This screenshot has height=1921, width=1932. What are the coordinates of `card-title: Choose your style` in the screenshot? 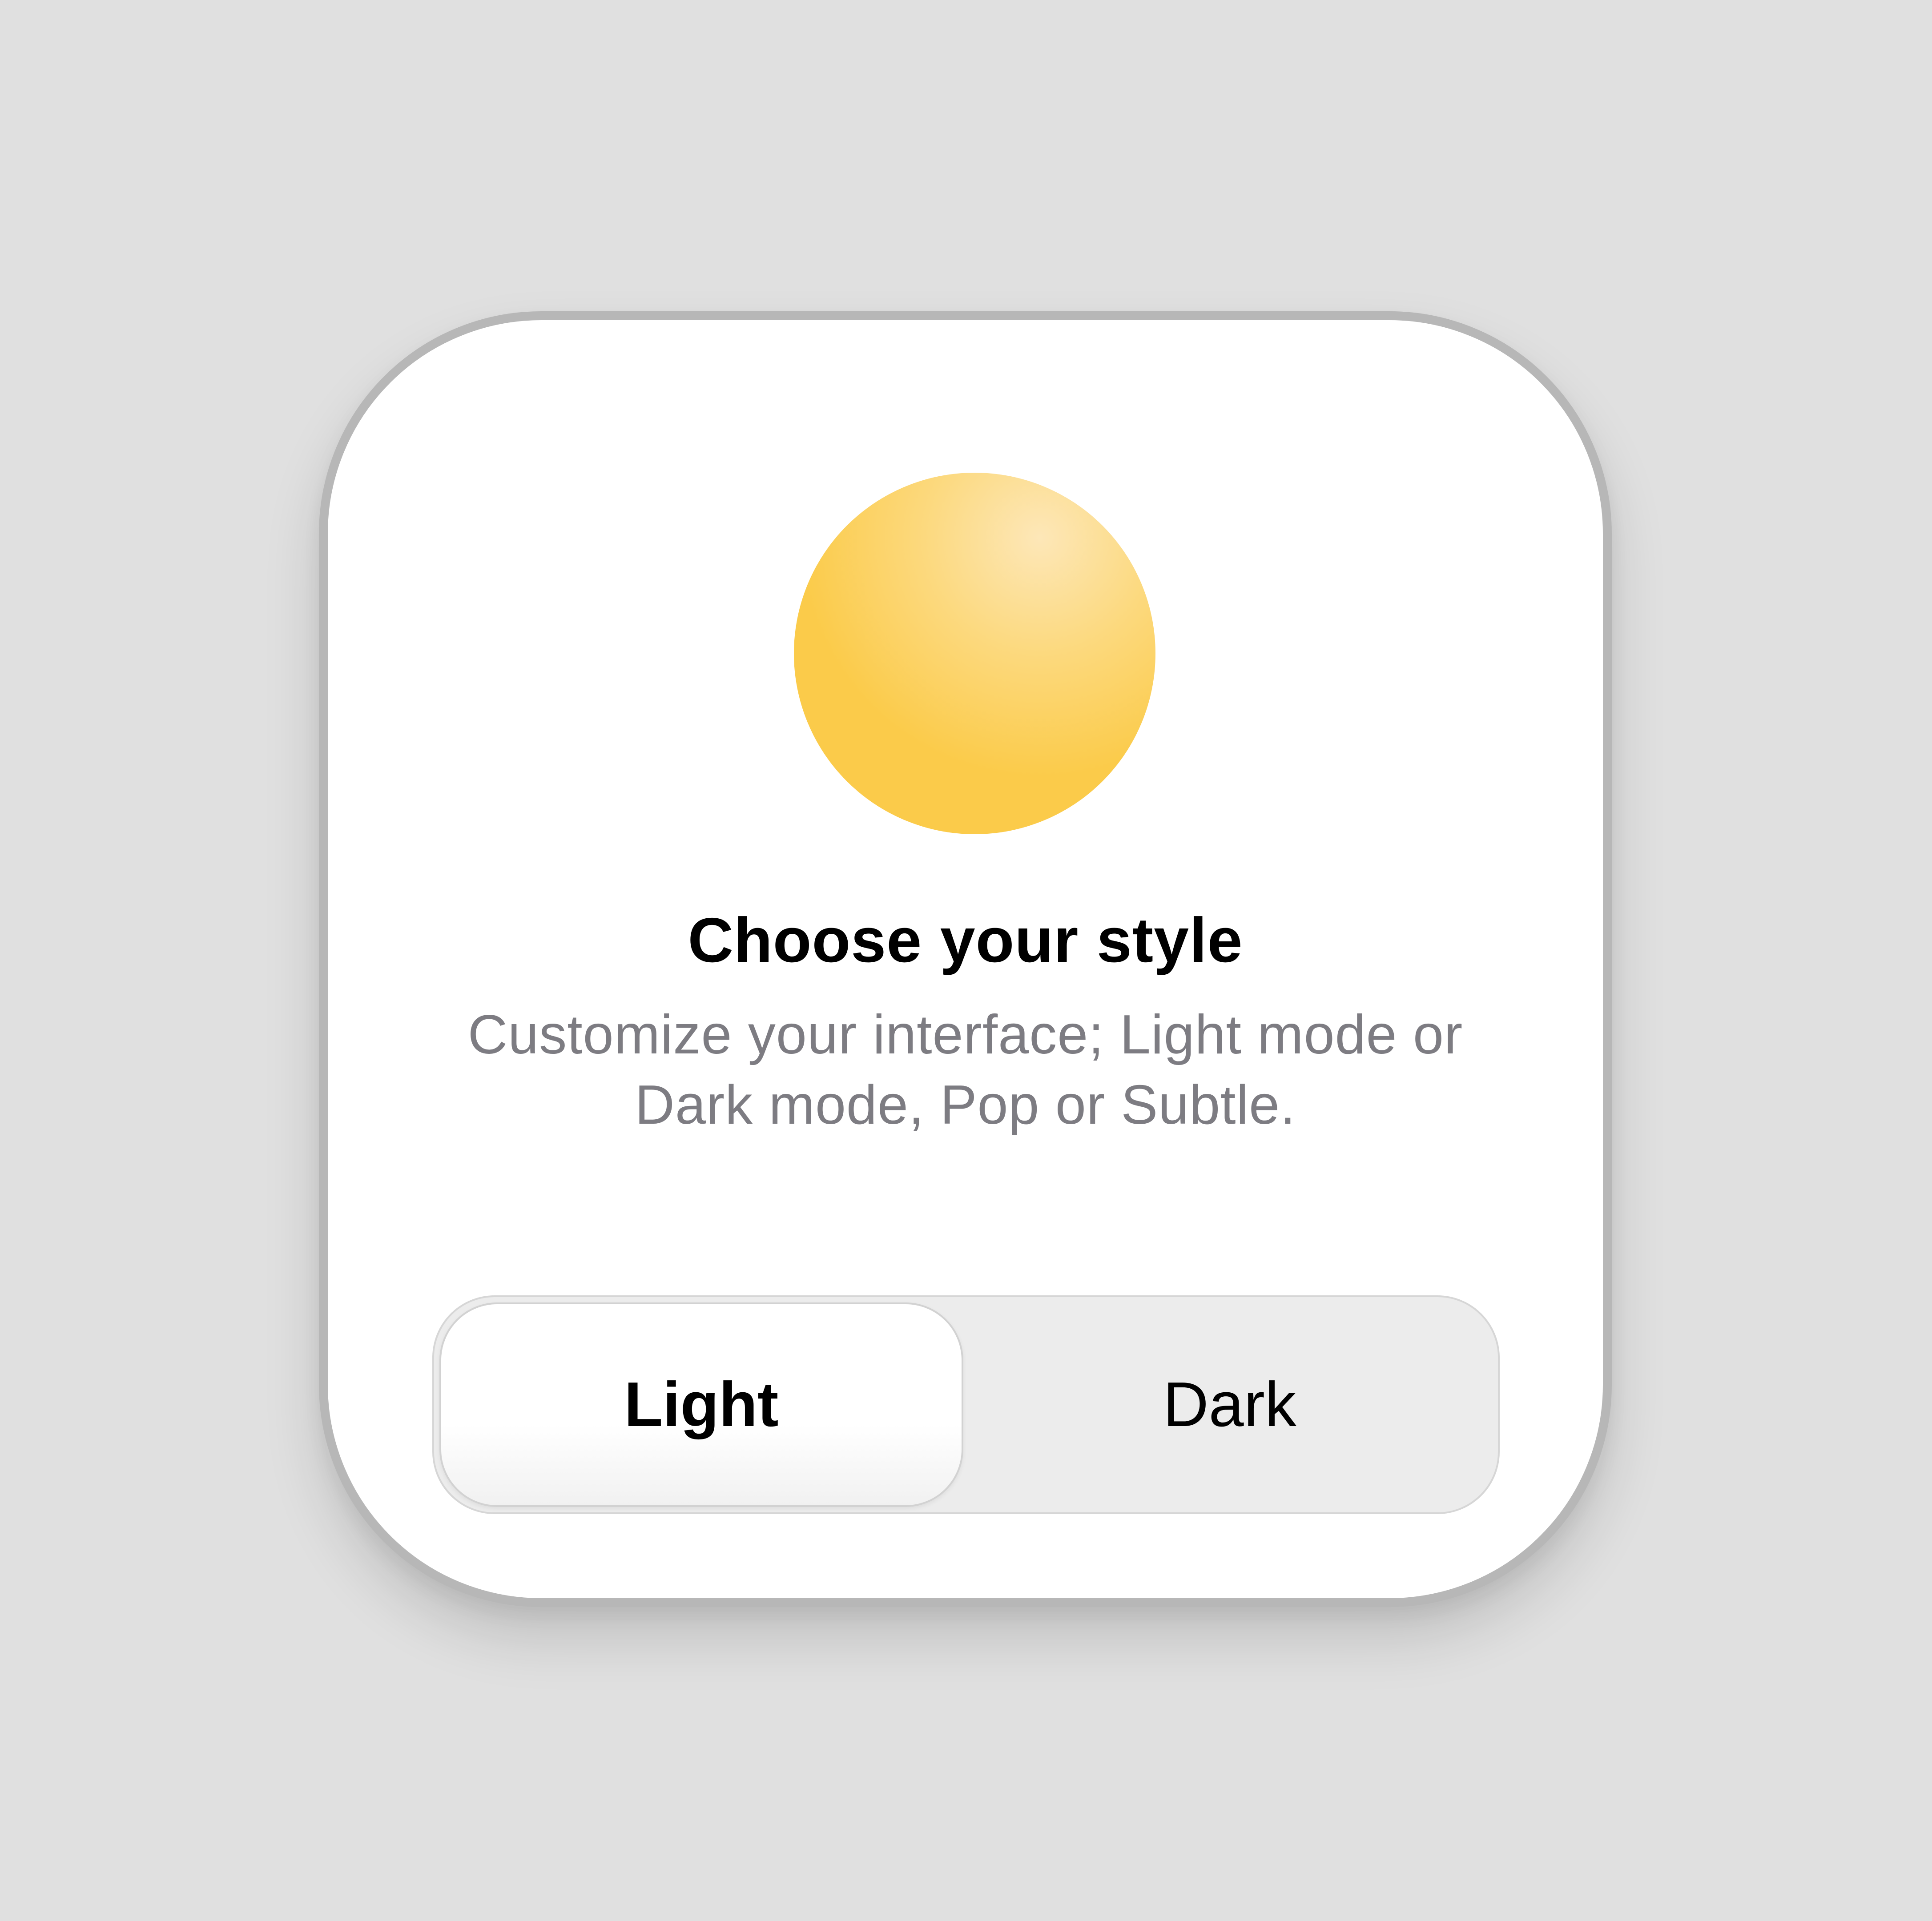 It's located at (965, 940).